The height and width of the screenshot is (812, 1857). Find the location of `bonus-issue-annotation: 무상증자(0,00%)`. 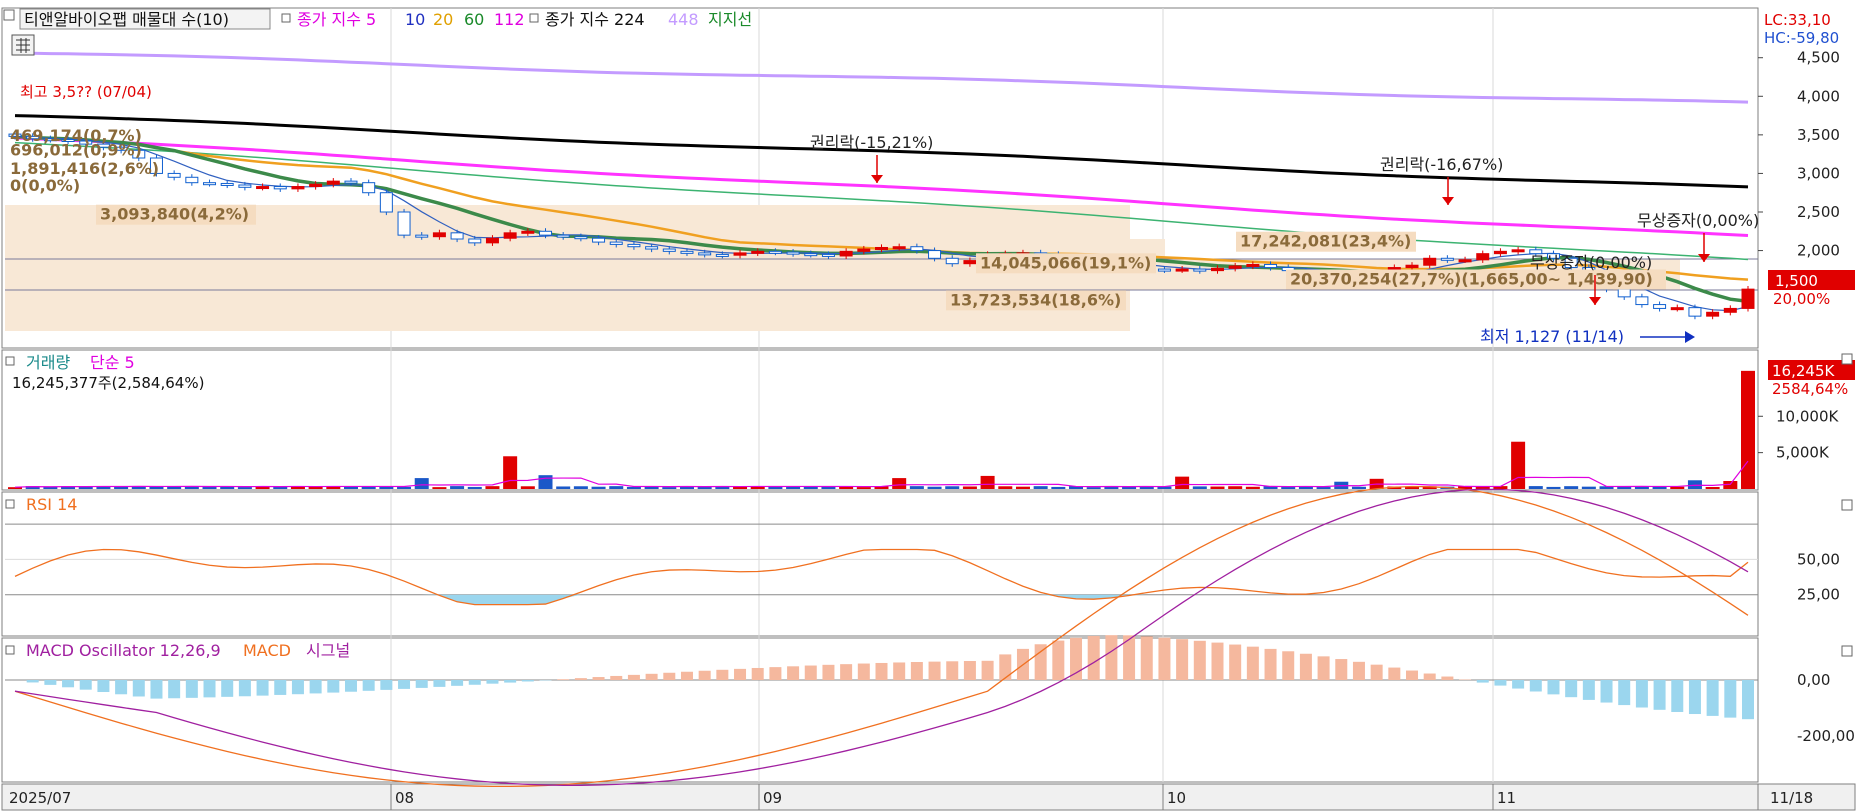

bonus-issue-annotation: 무상증자(0,00%) is located at coordinates (1698, 220).